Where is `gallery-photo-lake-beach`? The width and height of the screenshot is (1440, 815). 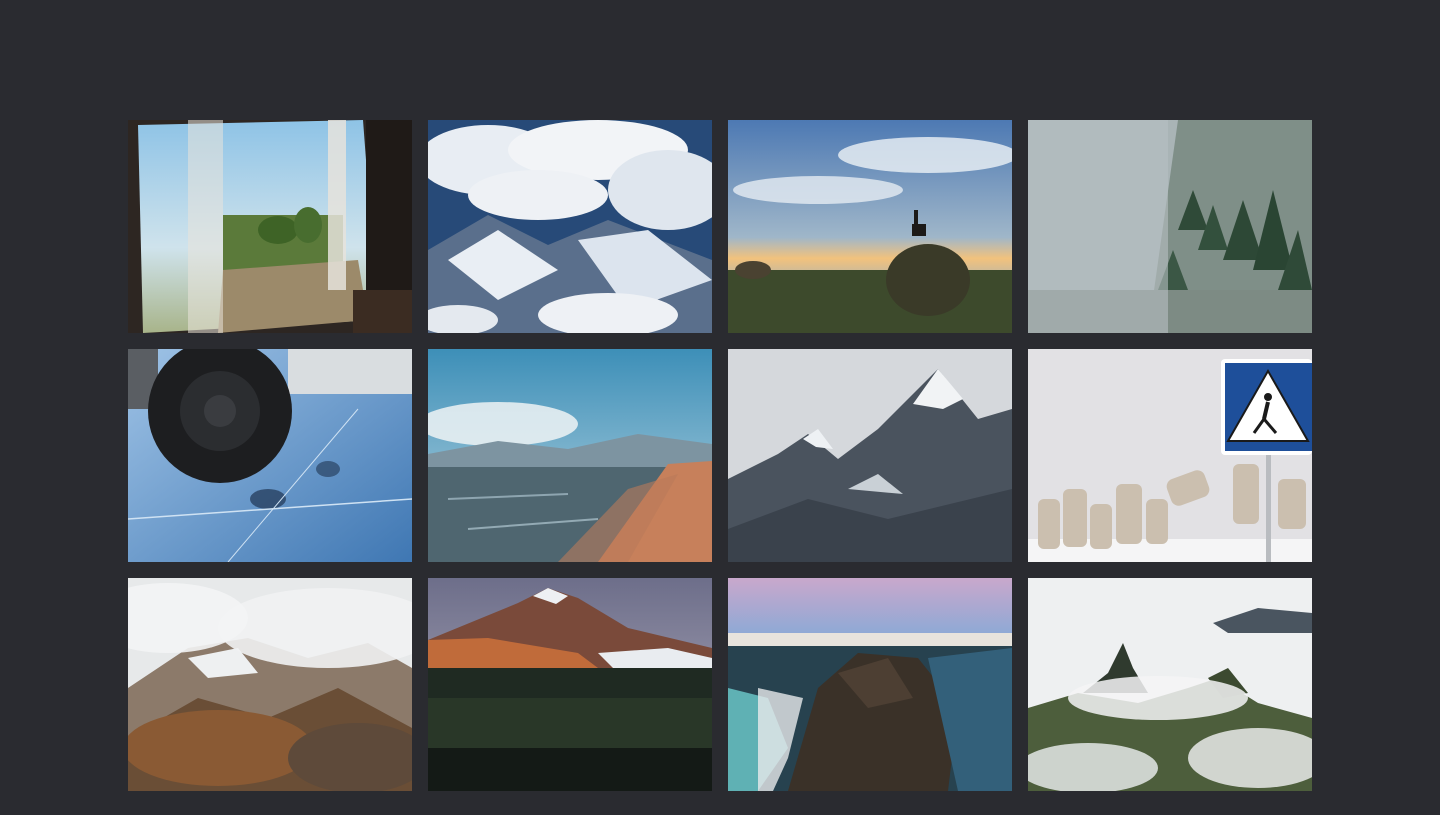
gallery-photo-lake-beach is located at coordinates (570, 455).